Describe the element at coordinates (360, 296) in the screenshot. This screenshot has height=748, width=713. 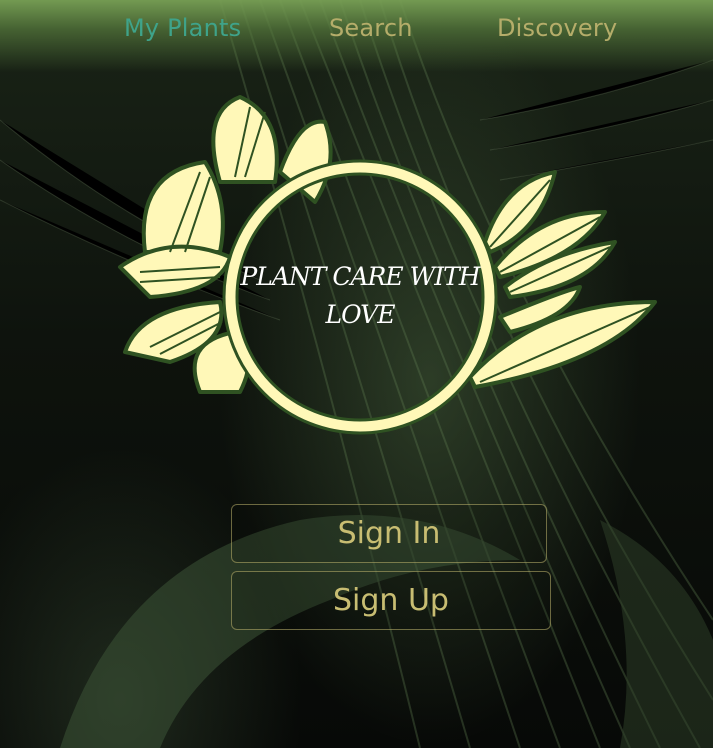
I see `logo-tagline: PLANT CARE WITH LOVE` at that location.